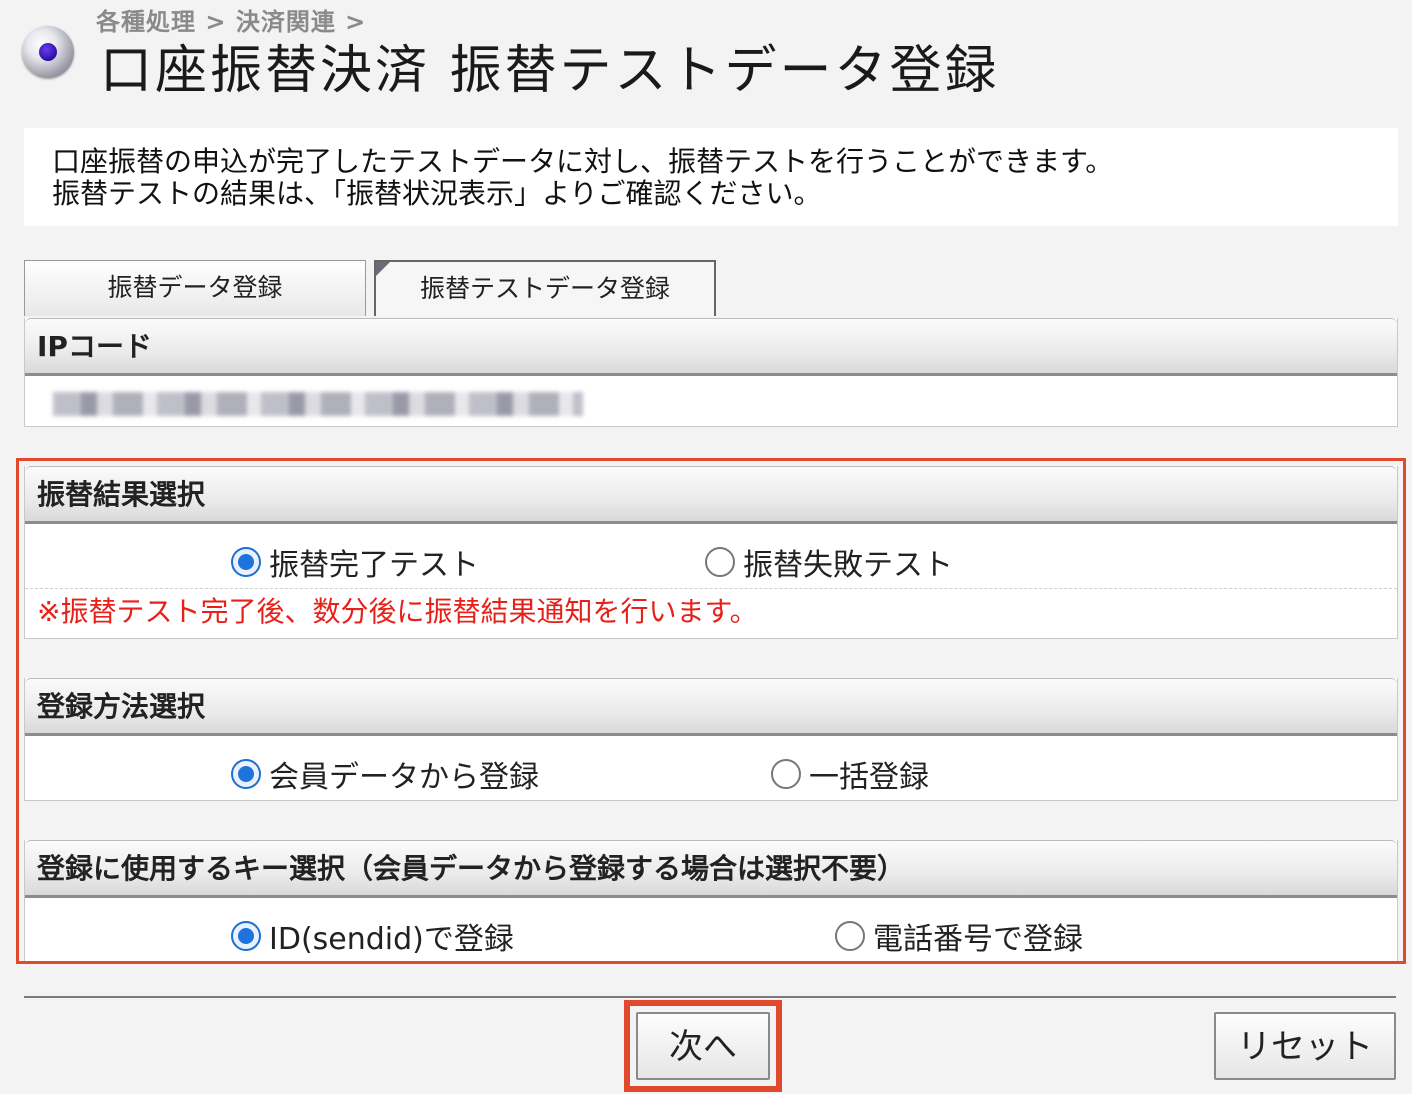 The image size is (1412, 1094). What do you see at coordinates (711, 495) in the screenshot?
I see `transfer-result-header: 振替結果選択` at bounding box center [711, 495].